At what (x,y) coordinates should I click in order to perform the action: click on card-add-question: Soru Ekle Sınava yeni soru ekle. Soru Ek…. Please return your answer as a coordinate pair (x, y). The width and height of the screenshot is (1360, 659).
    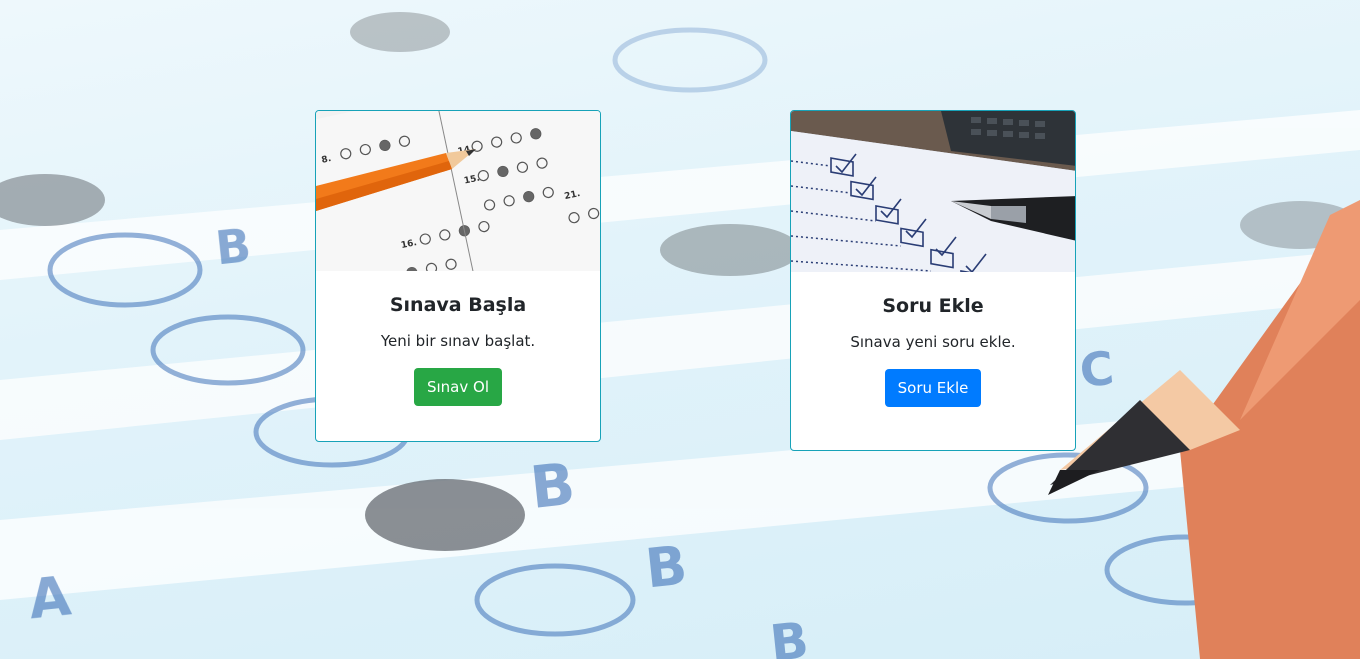
    Looking at the image, I should click on (933, 280).